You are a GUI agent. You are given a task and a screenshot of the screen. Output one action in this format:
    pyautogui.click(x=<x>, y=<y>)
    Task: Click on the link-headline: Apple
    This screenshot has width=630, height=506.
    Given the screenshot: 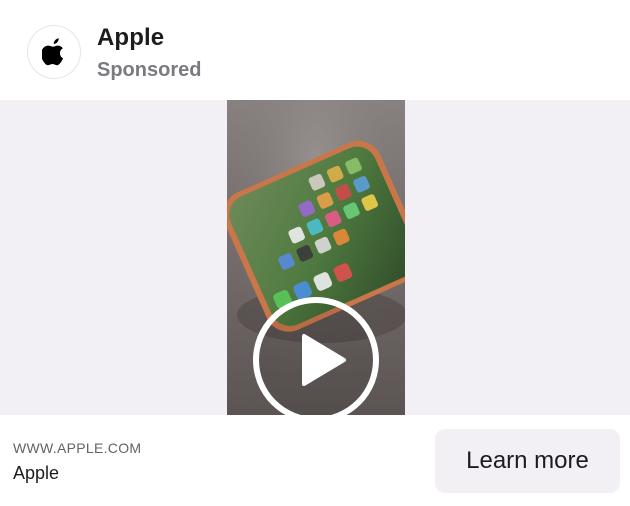 What is the action you would take?
    pyautogui.click(x=36, y=473)
    